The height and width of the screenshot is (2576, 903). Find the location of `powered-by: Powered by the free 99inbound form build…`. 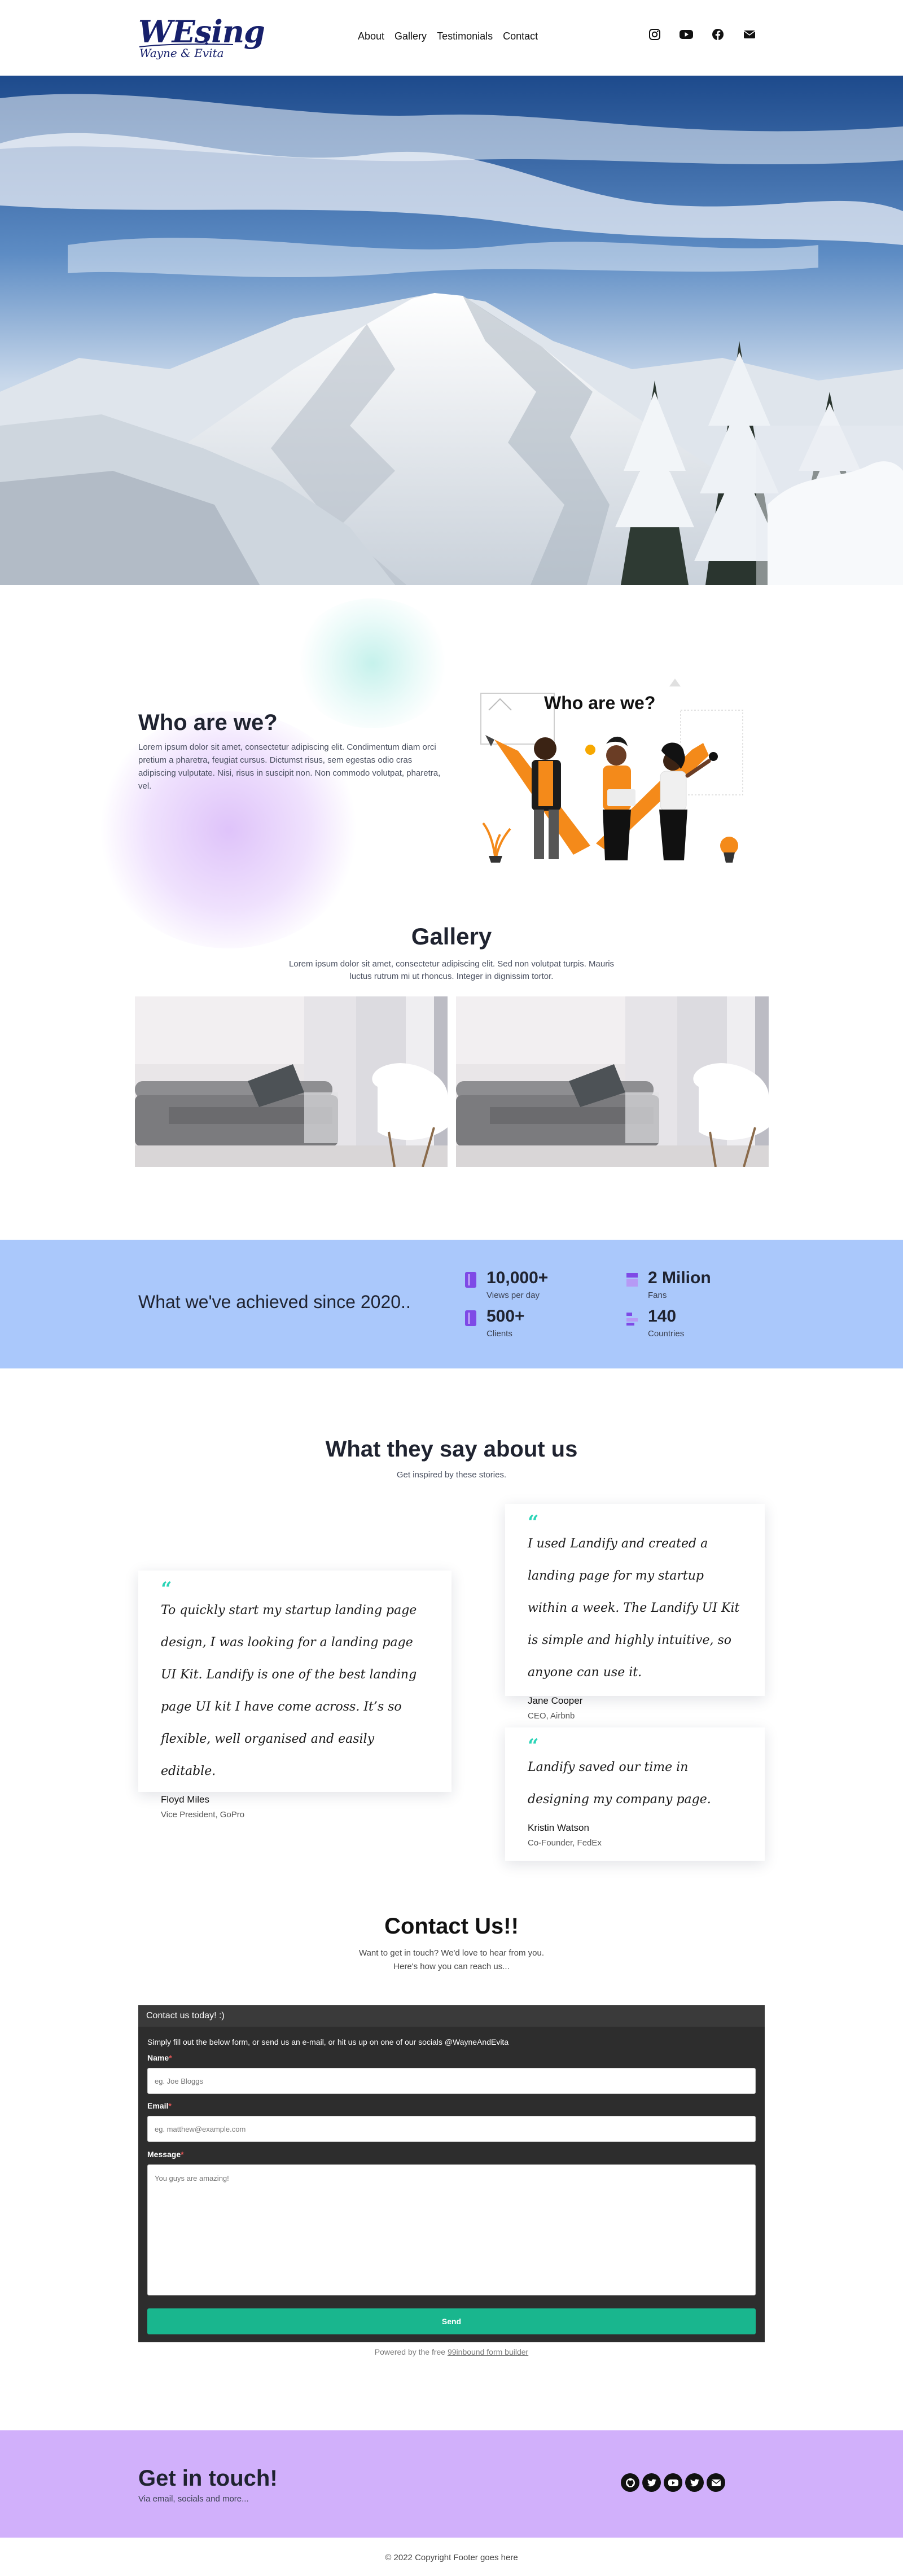

powered-by: Powered by the free 99inbound form build… is located at coordinates (451, 2351).